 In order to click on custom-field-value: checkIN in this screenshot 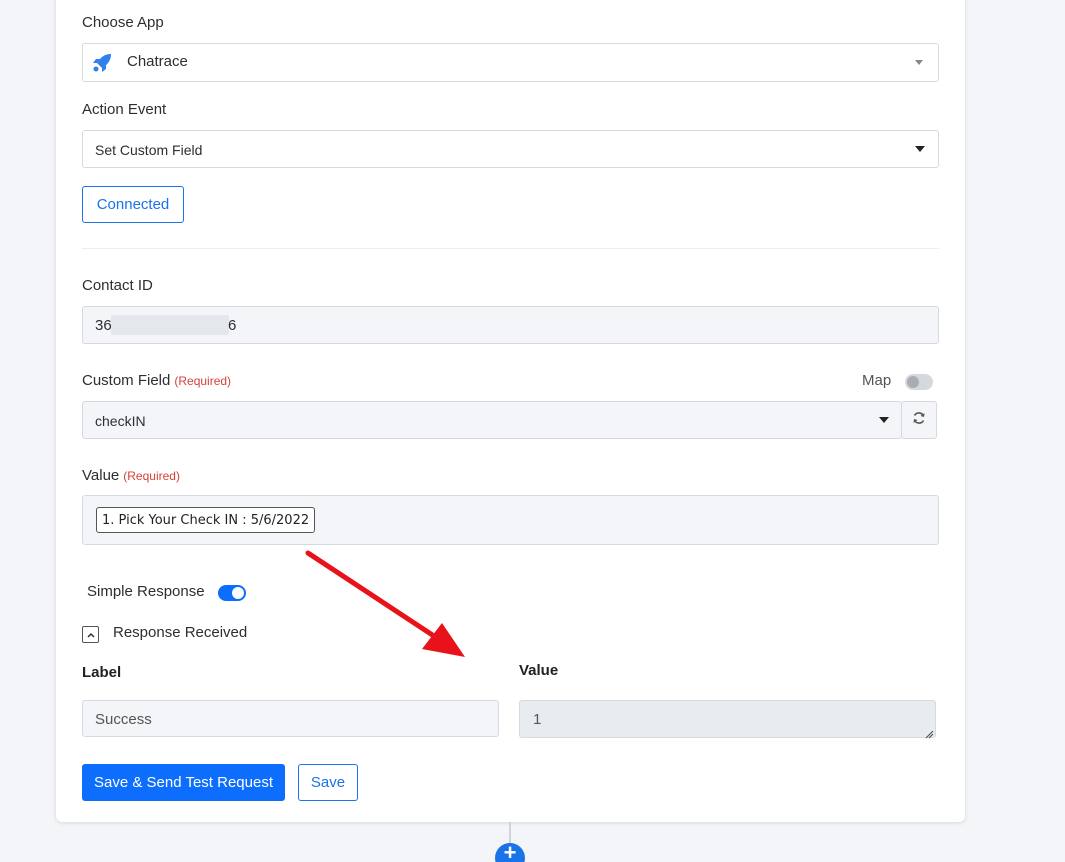, I will do `click(120, 421)`.